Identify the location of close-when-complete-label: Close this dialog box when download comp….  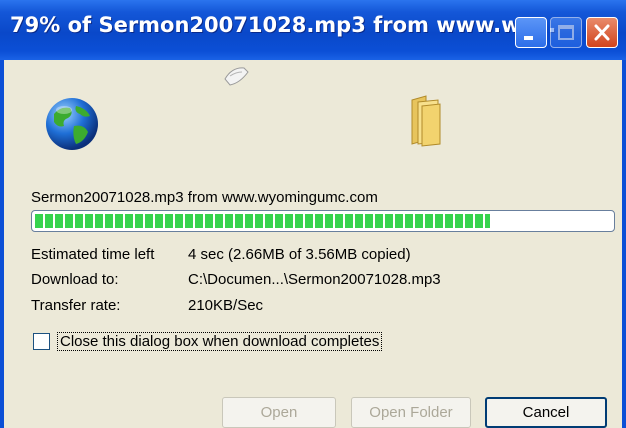
(220, 341).